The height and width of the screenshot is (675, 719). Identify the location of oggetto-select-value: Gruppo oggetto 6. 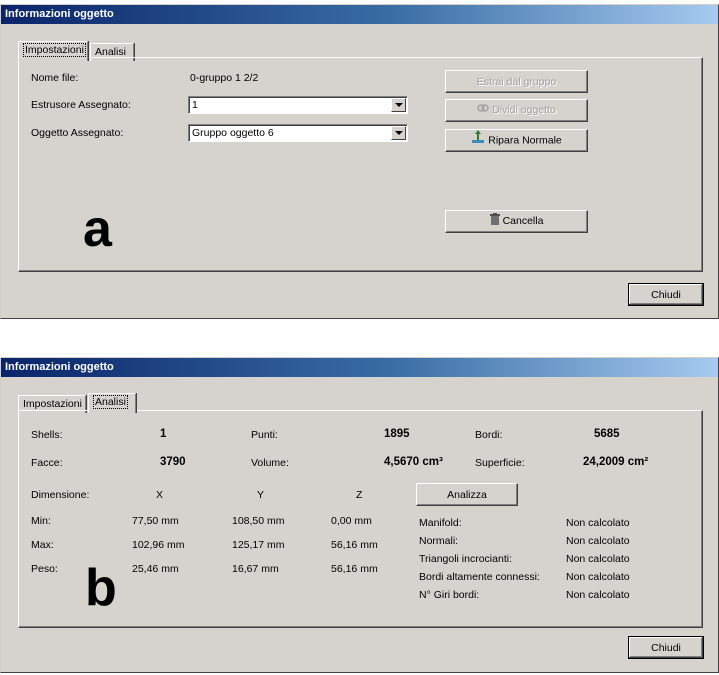
(233, 133).